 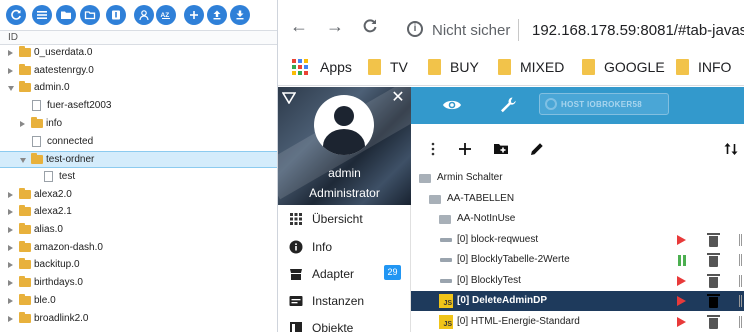 What do you see at coordinates (138, 88) in the screenshot?
I see `tree-row: admin.0` at bounding box center [138, 88].